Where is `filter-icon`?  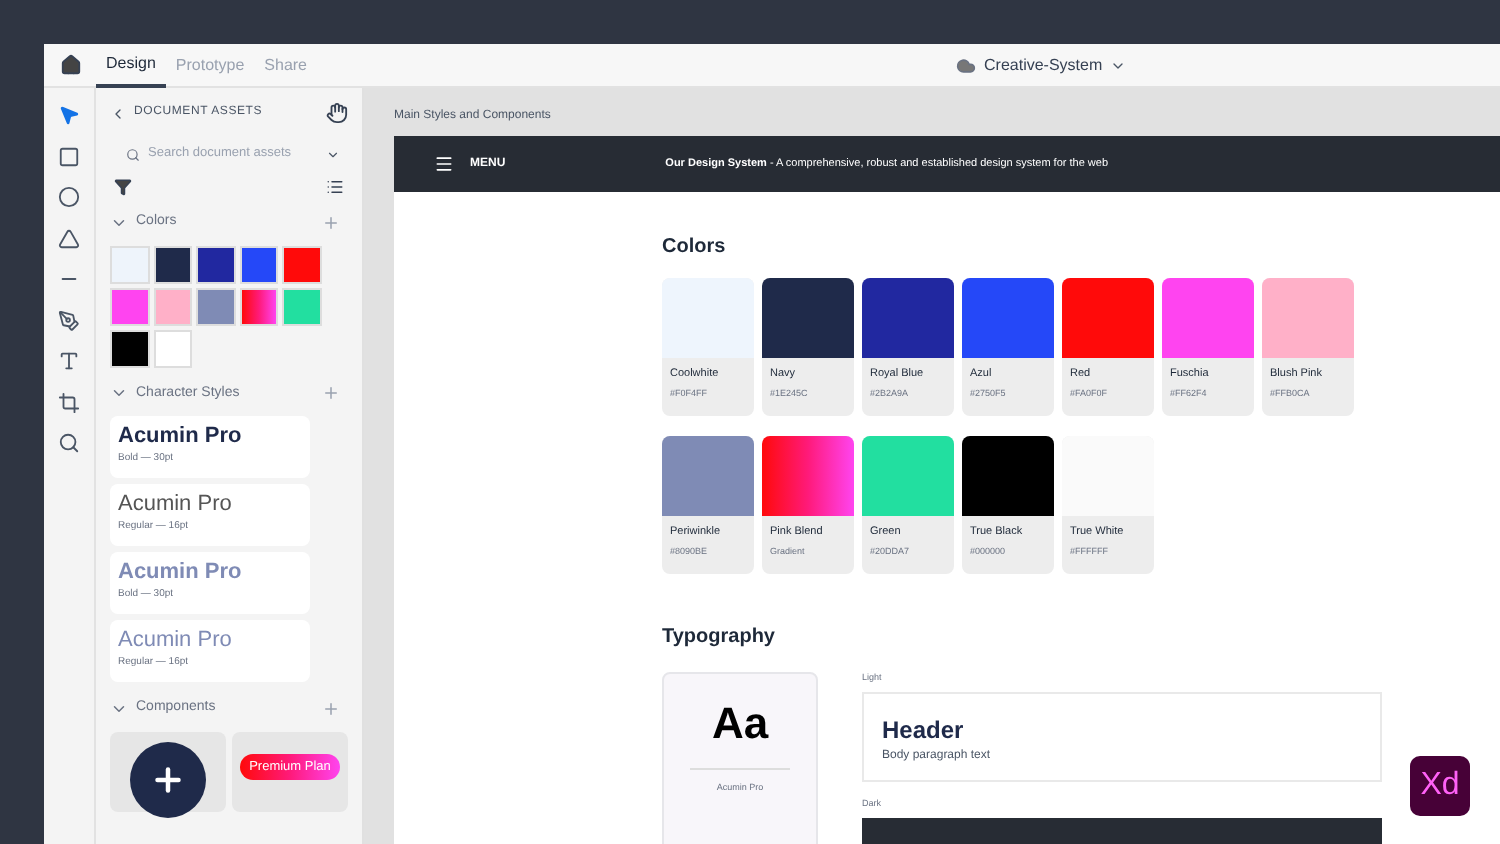
filter-icon is located at coordinates (123, 187).